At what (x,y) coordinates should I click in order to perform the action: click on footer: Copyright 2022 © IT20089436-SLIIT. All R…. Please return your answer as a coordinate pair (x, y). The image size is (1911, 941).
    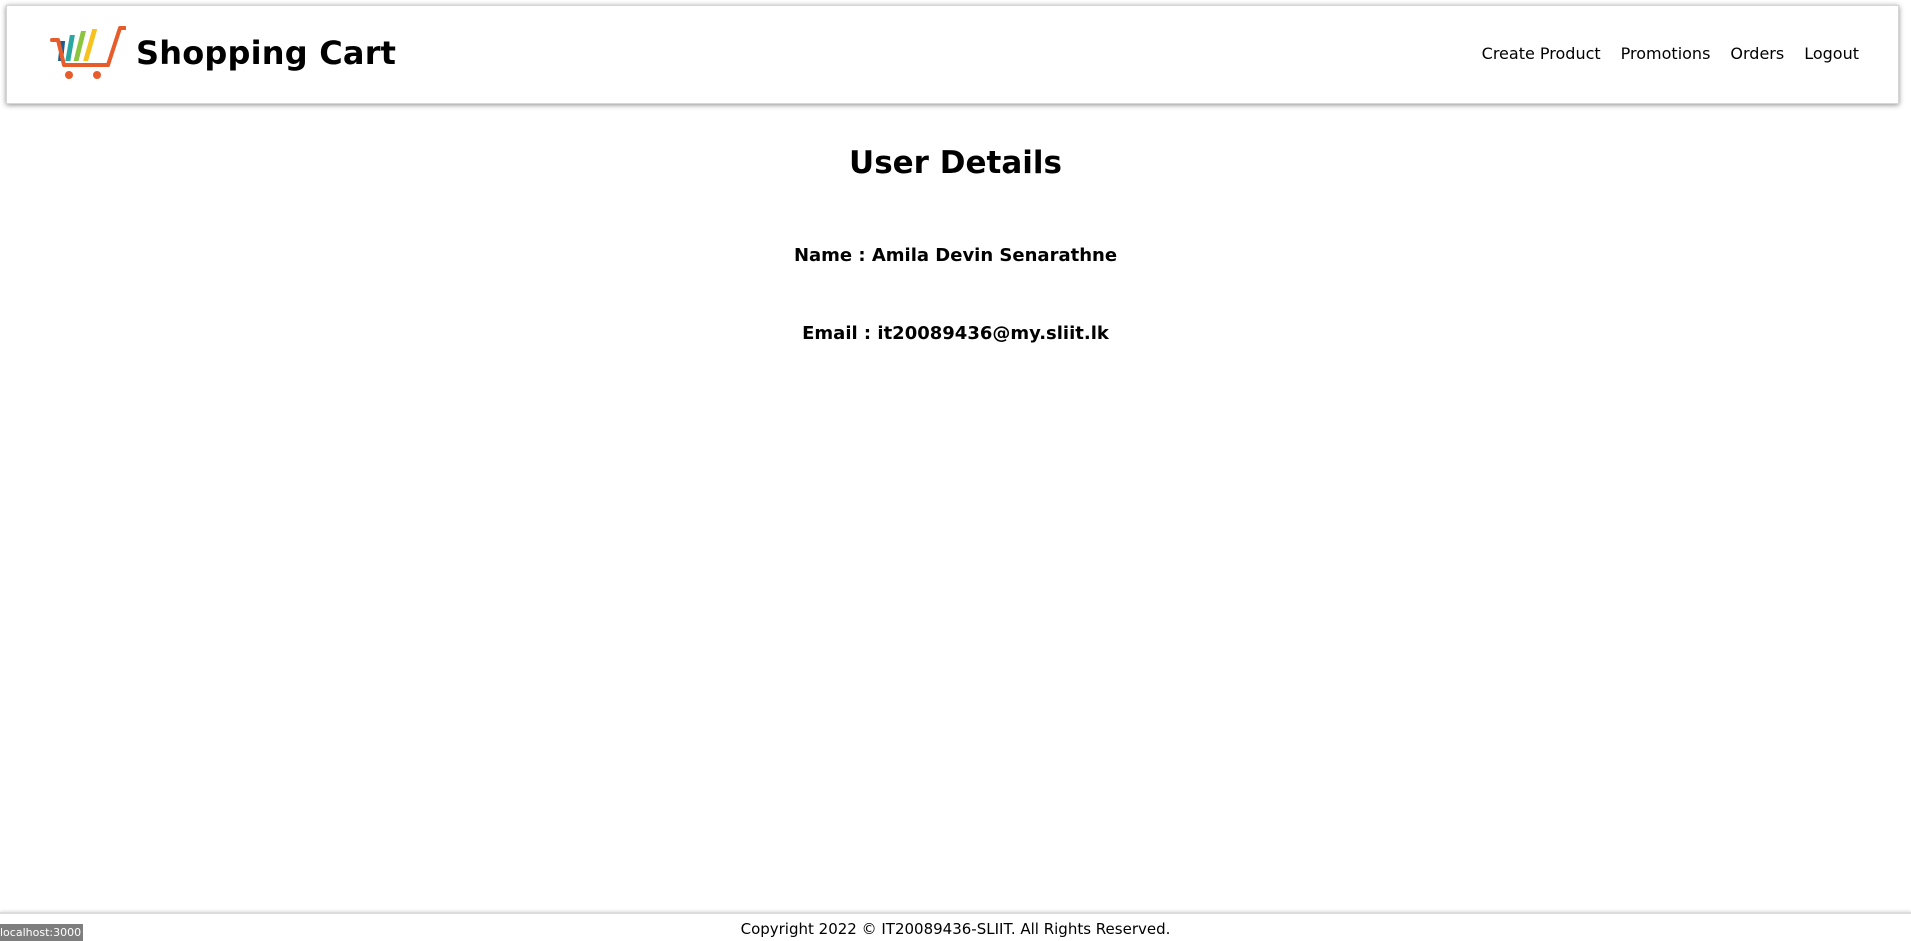
    Looking at the image, I should click on (955, 926).